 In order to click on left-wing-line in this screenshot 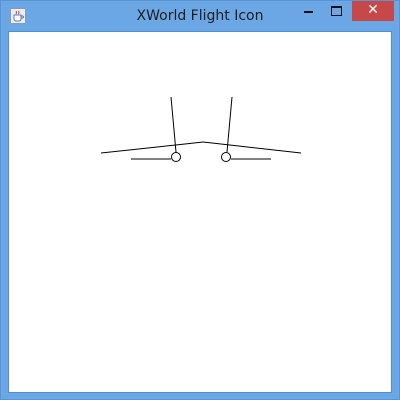, I will do `click(152, 147)`.